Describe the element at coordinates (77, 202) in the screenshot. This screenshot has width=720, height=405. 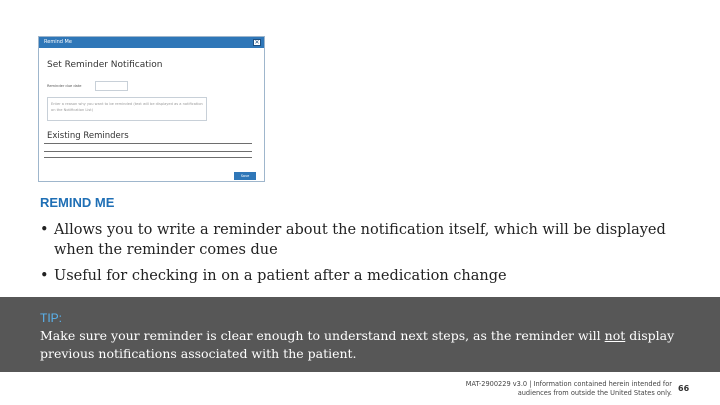
I see `section-title: REMIND ME` at that location.